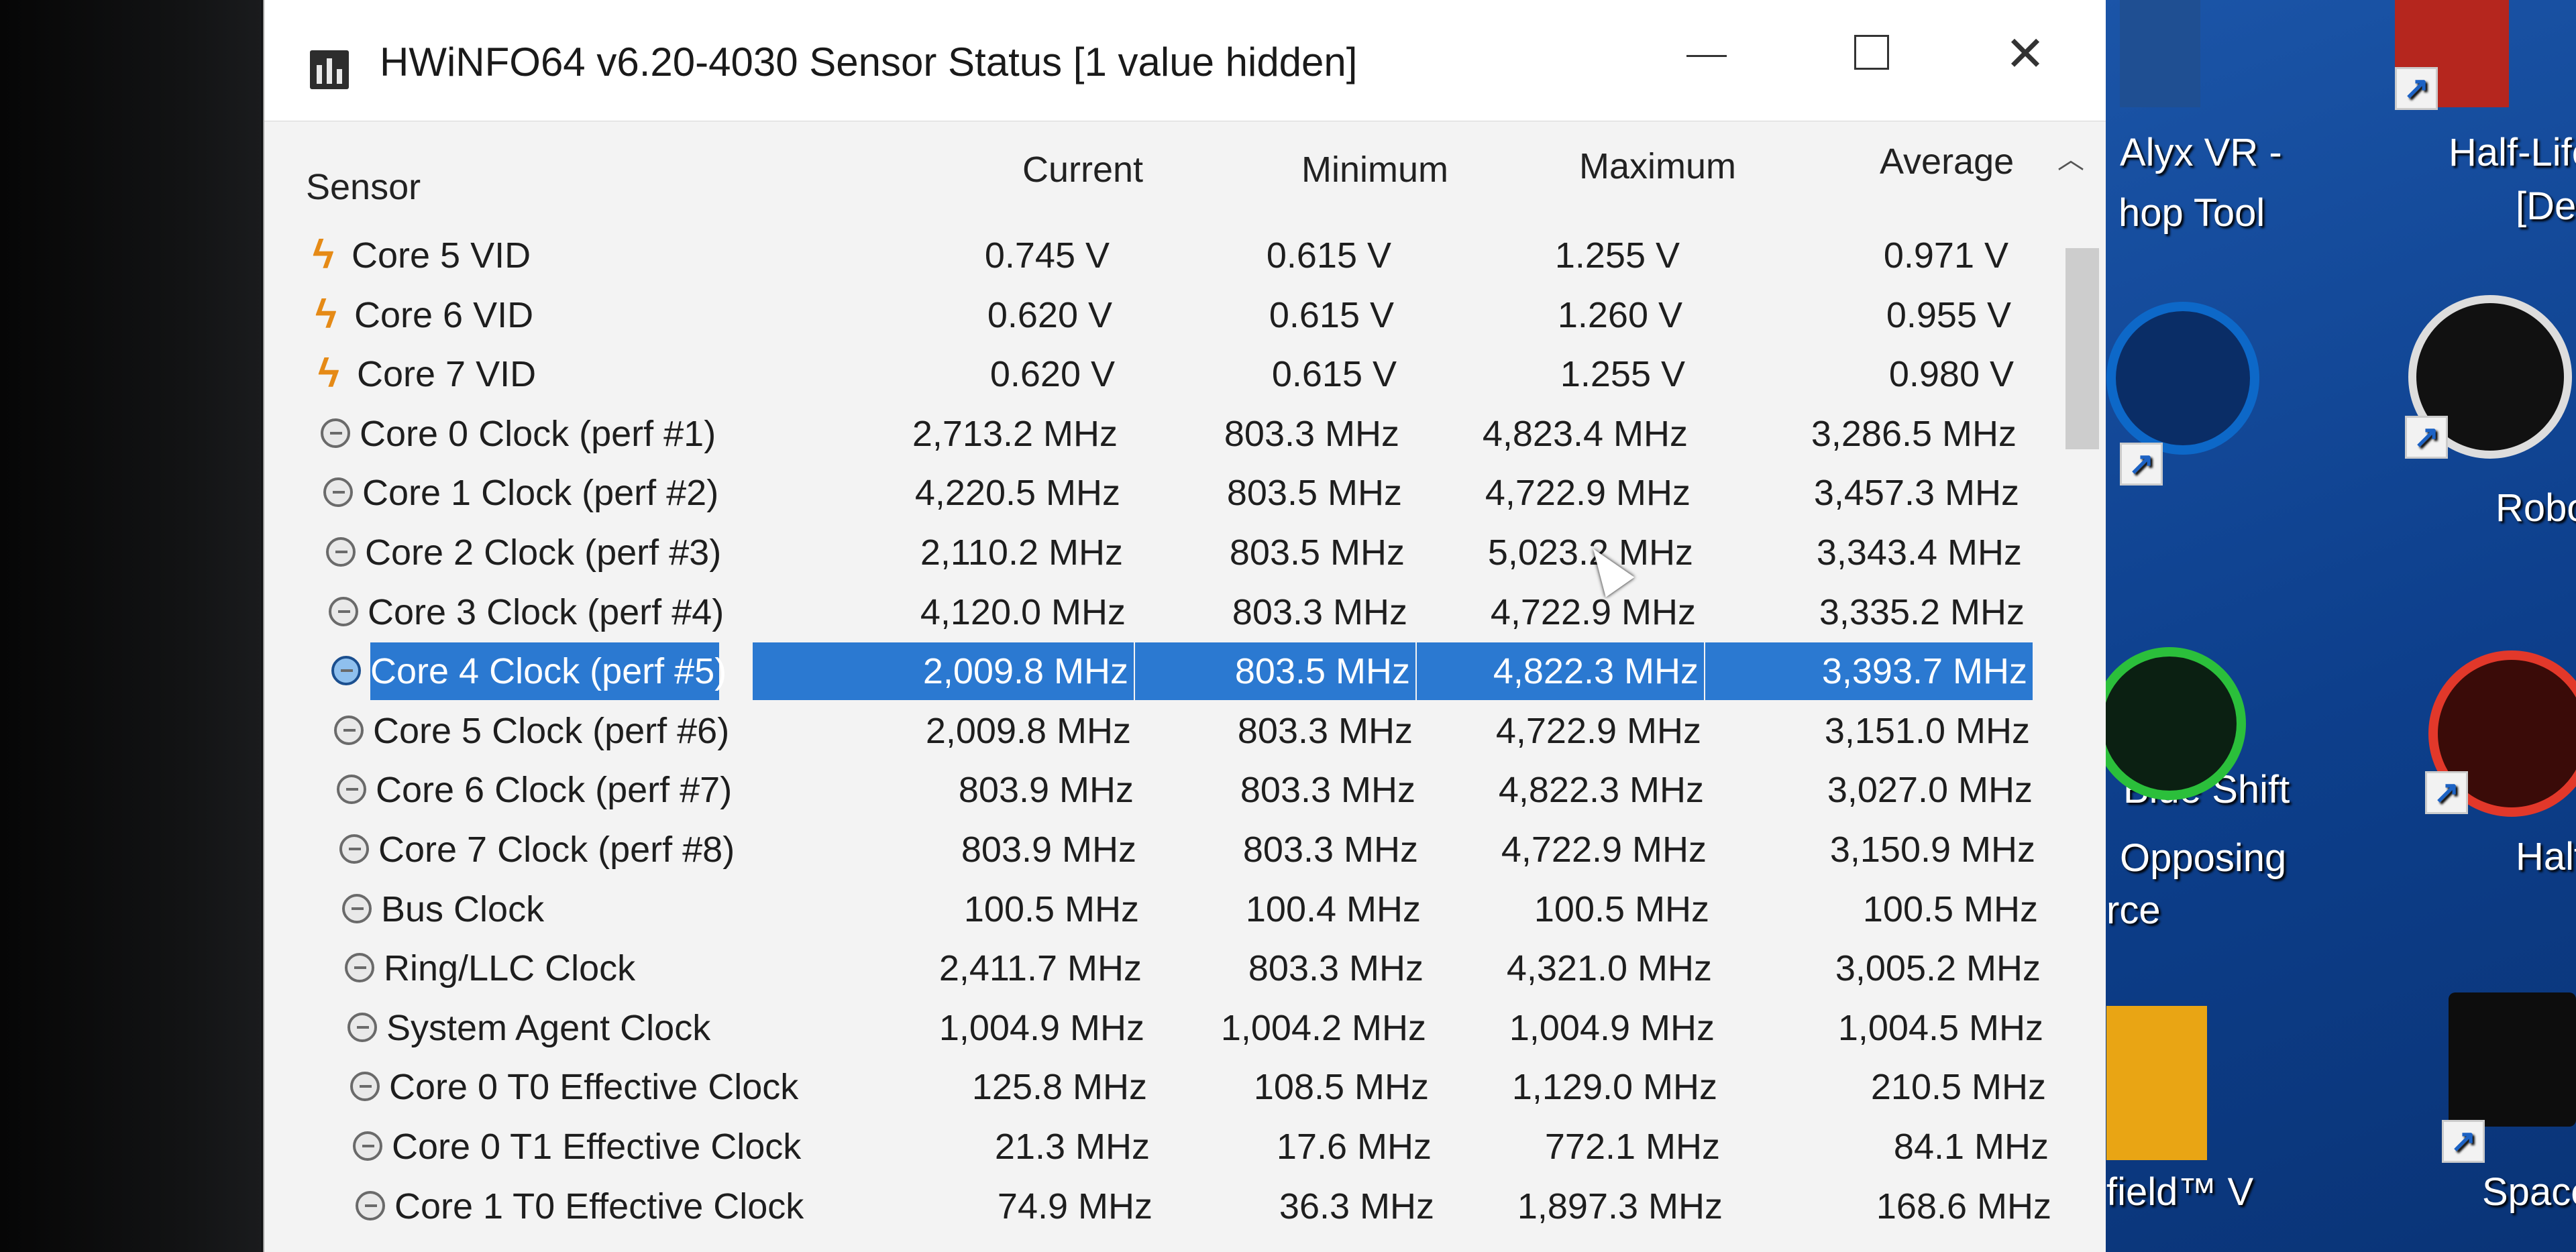 This screenshot has height=1252, width=2576. I want to click on value-maximum: 1,897.3 MHz, so click(1620, 1206).